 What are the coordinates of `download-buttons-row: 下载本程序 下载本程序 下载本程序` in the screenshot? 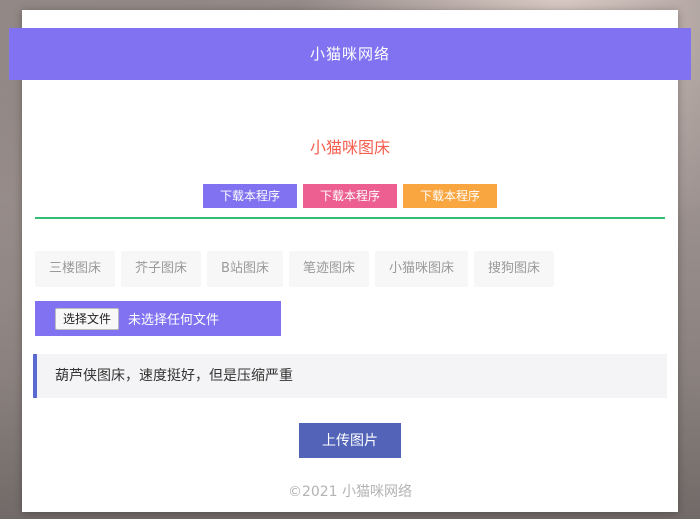 It's located at (350, 196).